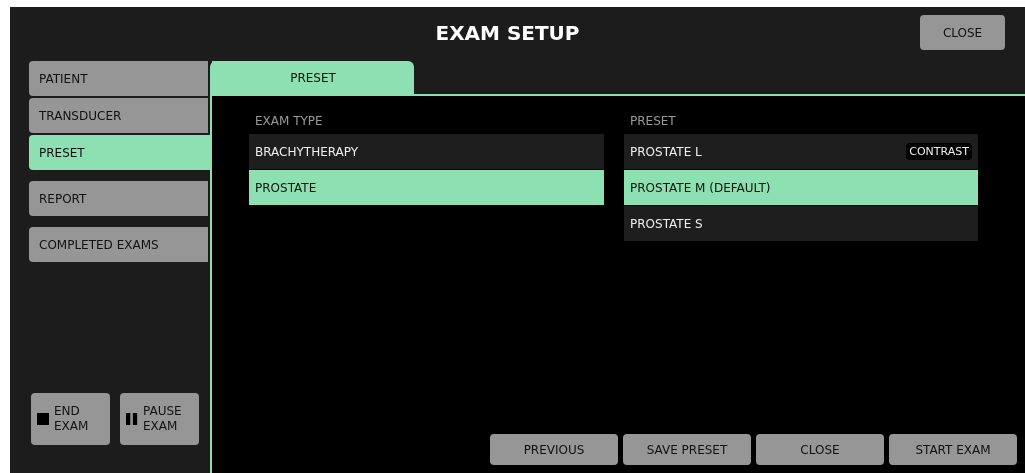 This screenshot has width=1025, height=473. I want to click on list-item: PROSTATE, so click(426, 187).